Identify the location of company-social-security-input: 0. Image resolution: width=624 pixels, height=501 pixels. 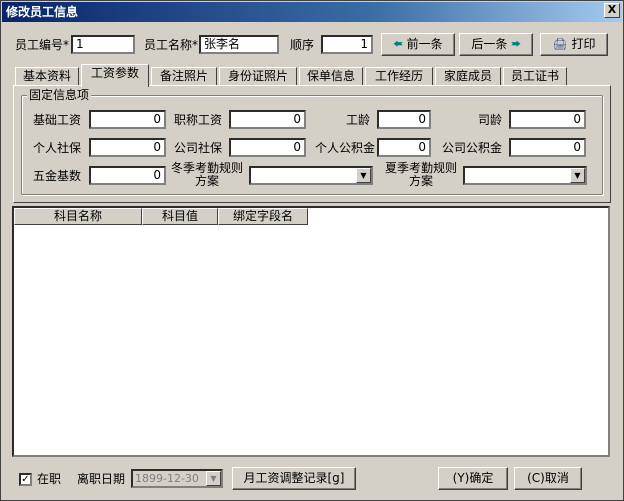
(267, 147).